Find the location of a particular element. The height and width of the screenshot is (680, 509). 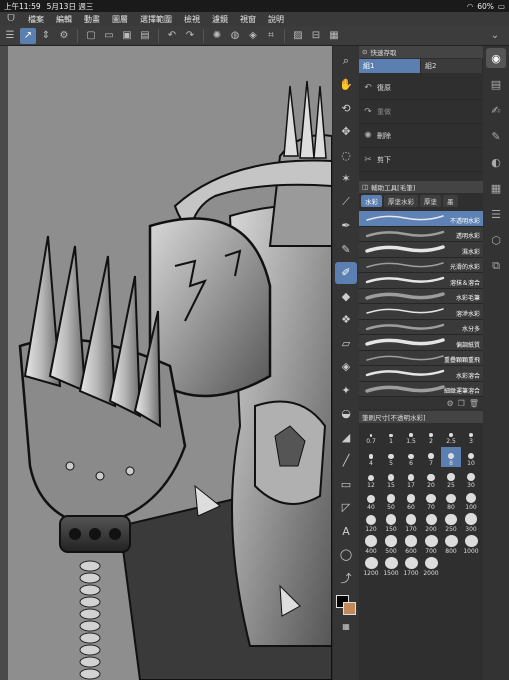

brush-item: 水分多 is located at coordinates (421, 327).